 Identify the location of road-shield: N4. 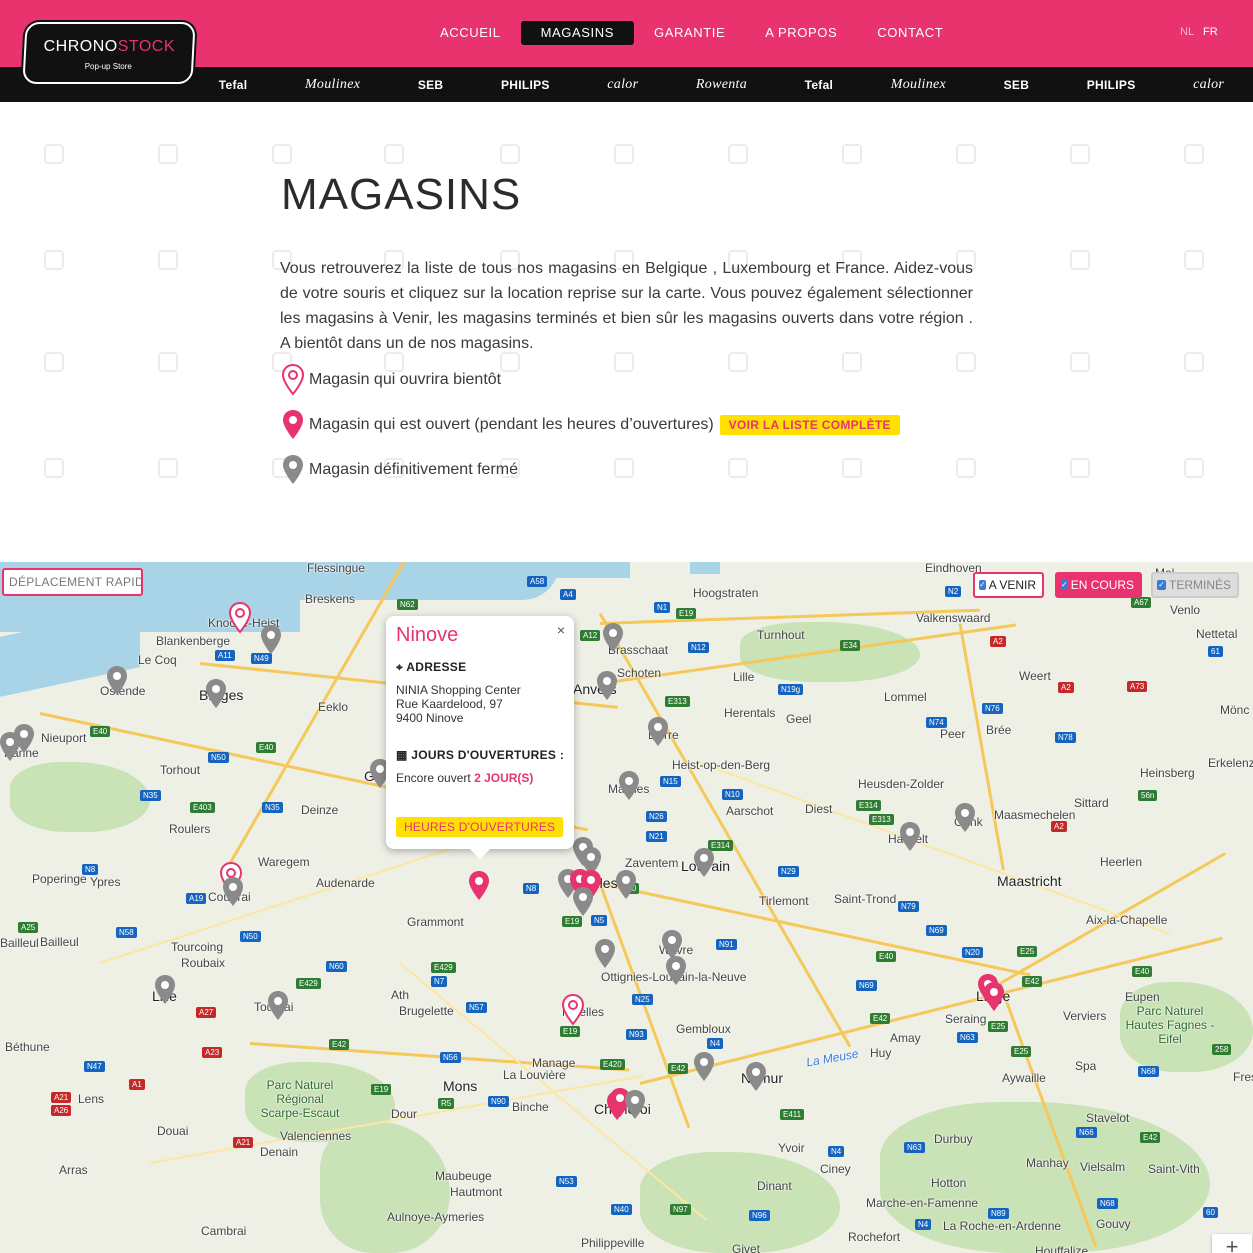
(923, 1224).